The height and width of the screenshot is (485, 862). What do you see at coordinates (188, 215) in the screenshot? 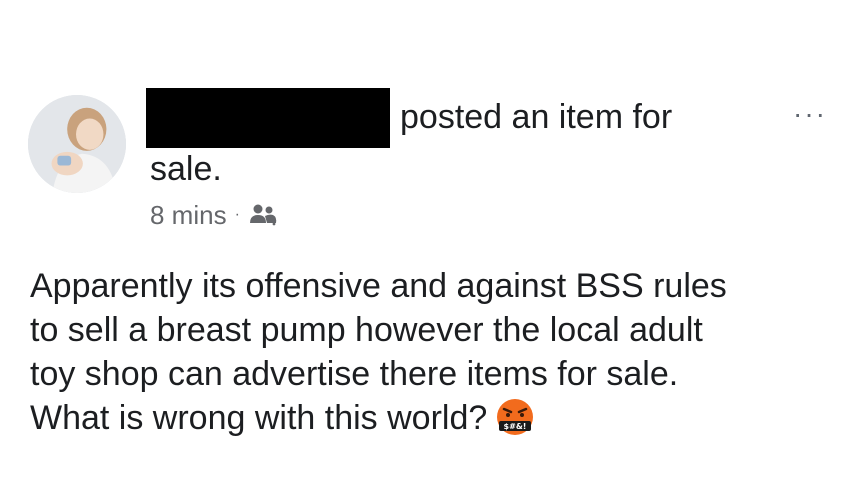
I see `post-timestamp: 8 mins` at bounding box center [188, 215].